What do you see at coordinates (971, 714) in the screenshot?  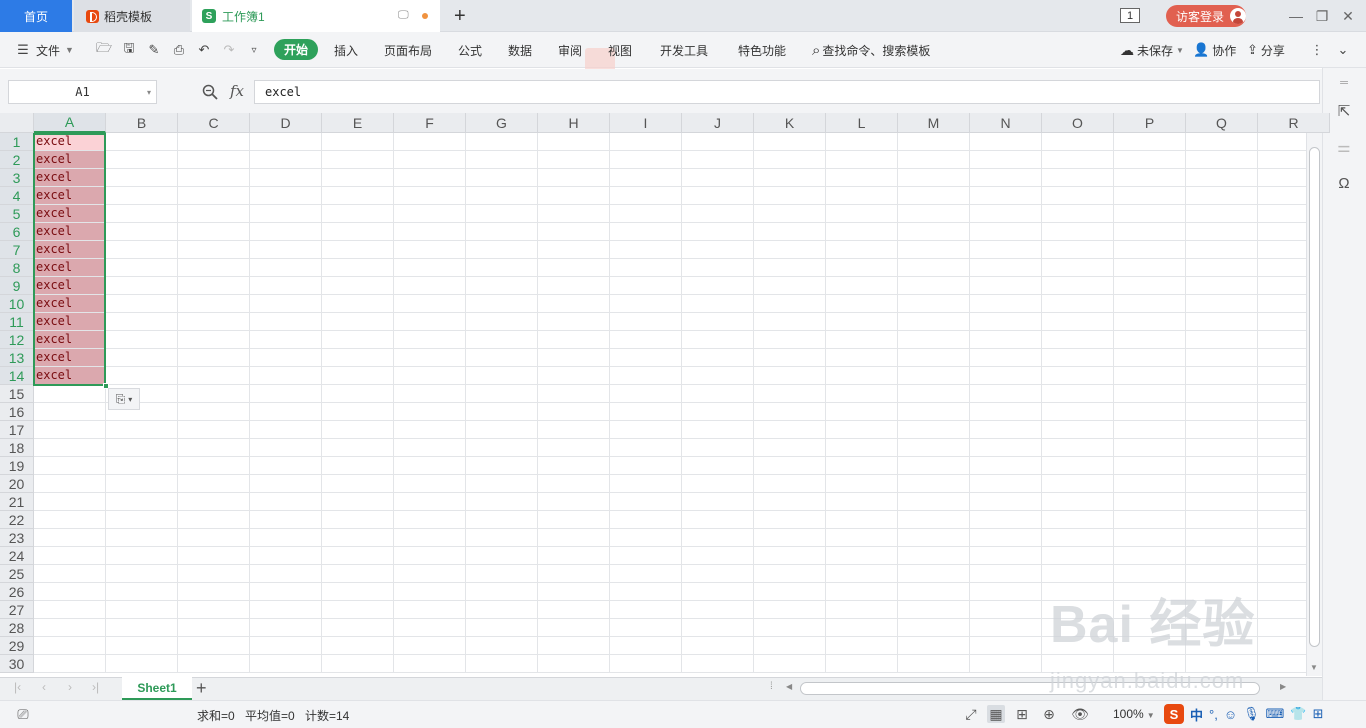 I see `fullscreen-icon: ⤢` at bounding box center [971, 714].